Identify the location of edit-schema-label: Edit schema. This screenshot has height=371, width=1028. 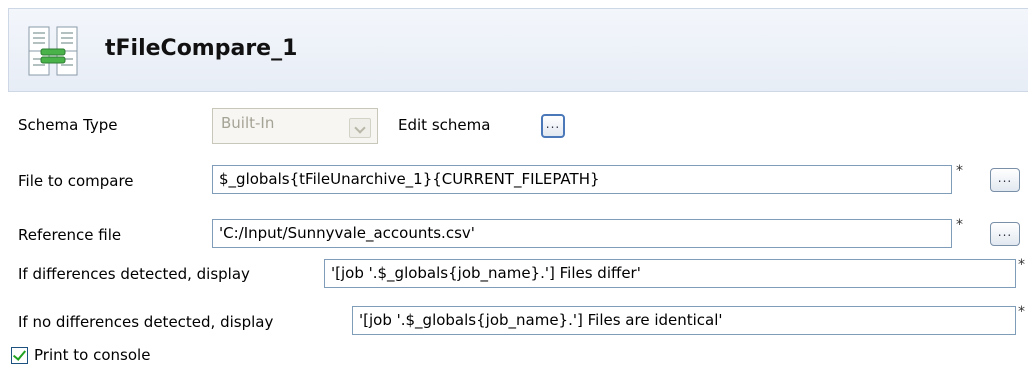
(444, 125).